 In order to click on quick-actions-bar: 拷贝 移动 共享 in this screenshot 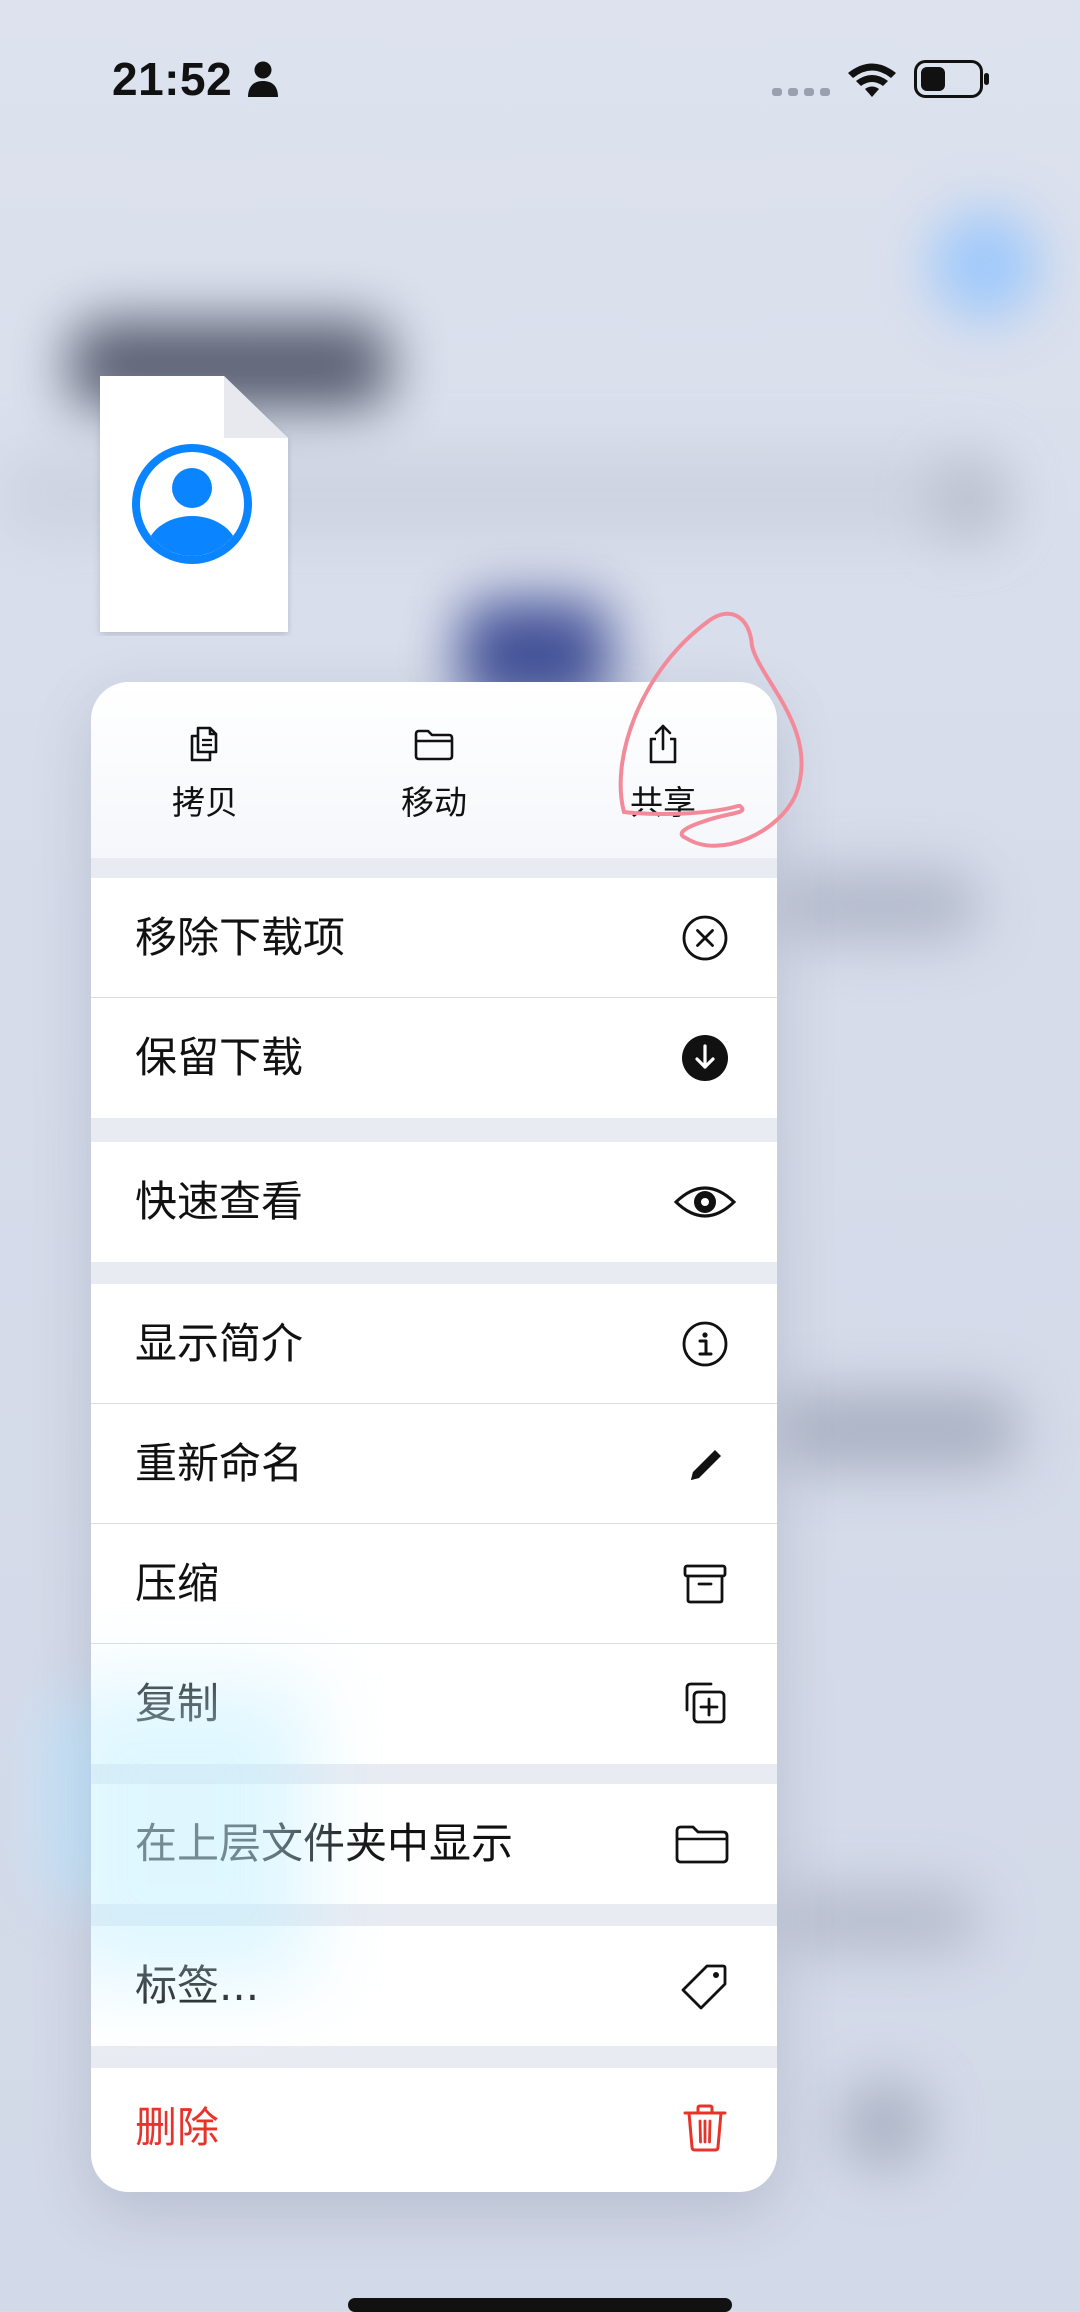, I will do `click(434, 770)`.